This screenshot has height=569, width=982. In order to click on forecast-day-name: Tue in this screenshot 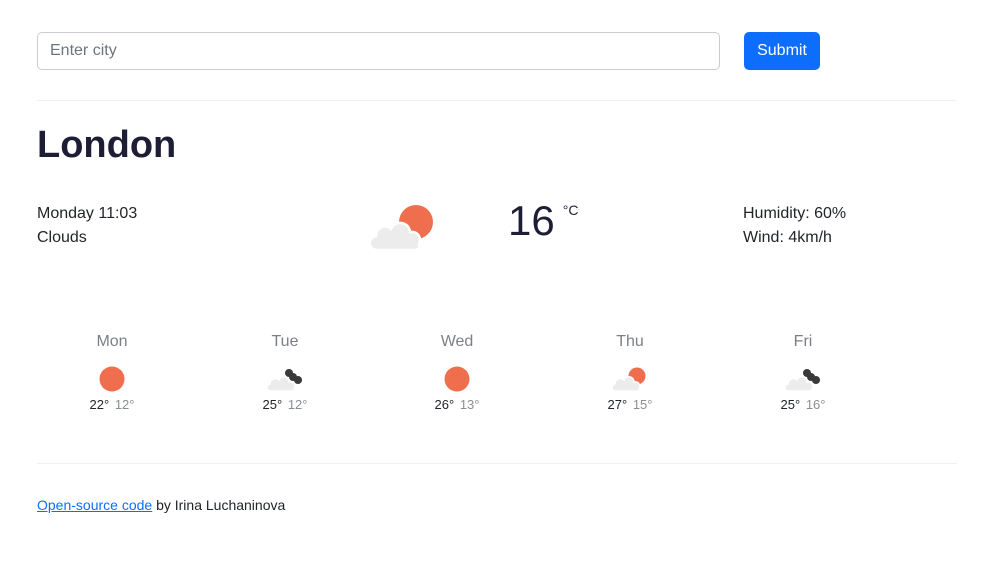, I will do `click(285, 341)`.